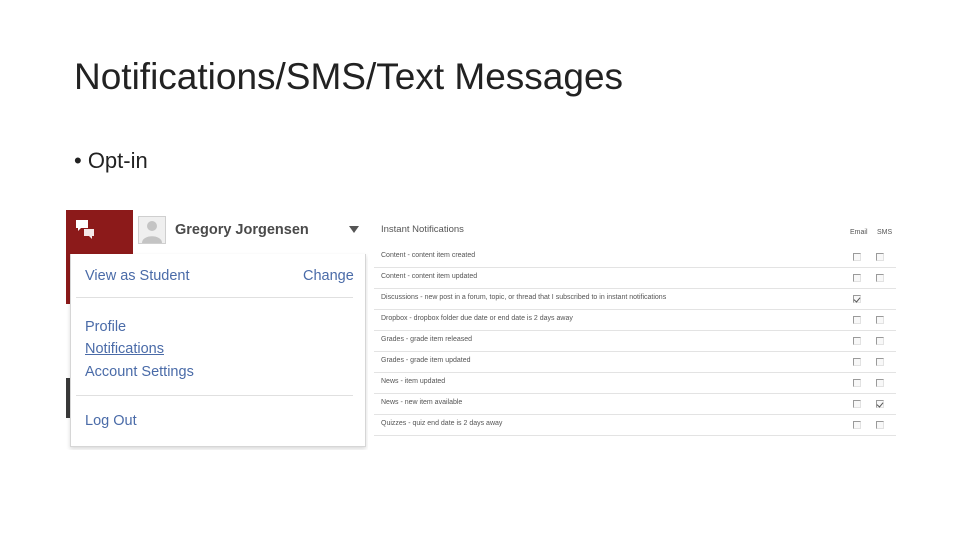 The height and width of the screenshot is (540, 960). I want to click on table-row: Grades - grade item released, so click(635, 341).